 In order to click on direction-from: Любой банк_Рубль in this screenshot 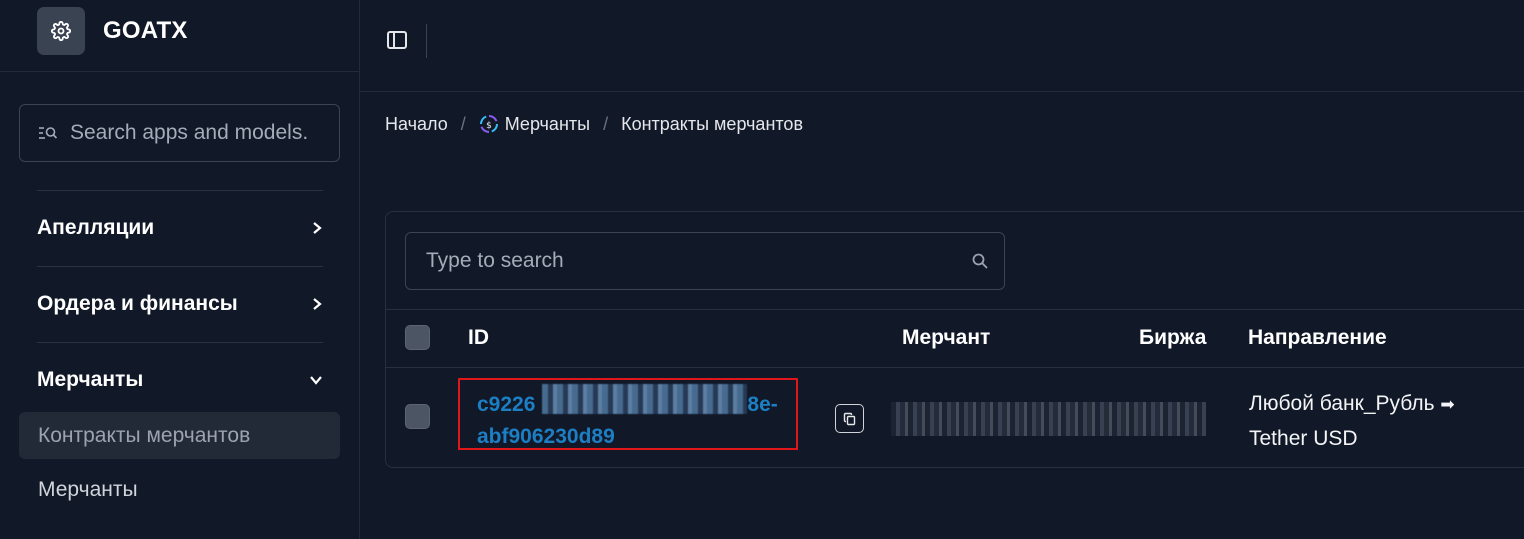, I will do `click(1342, 403)`.